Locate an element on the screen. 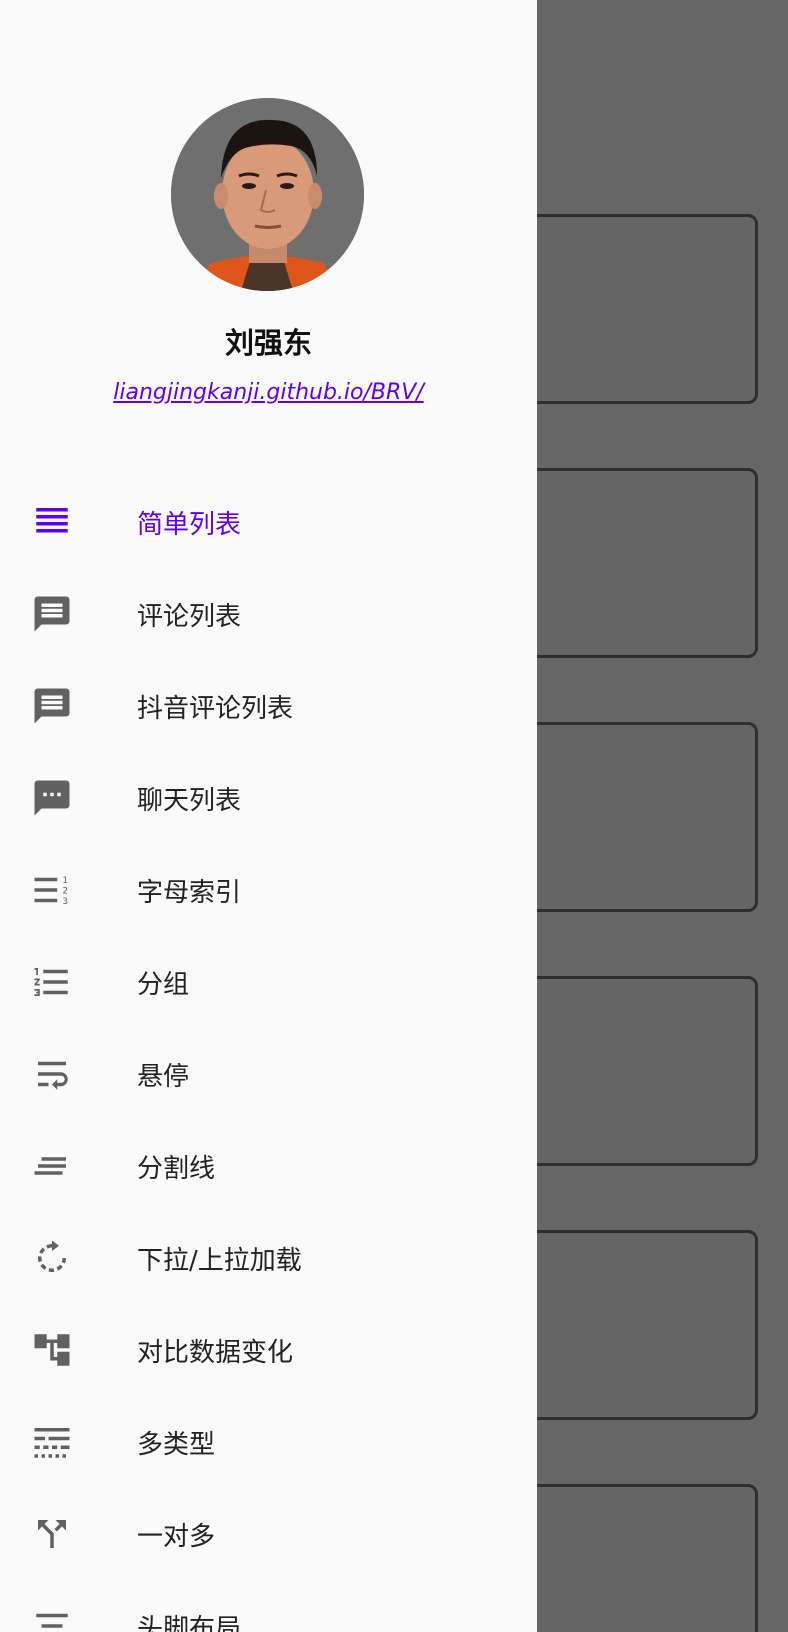 The height and width of the screenshot is (1632, 788). menu-item-simple-list: 简单列表 is located at coordinates (268, 522).